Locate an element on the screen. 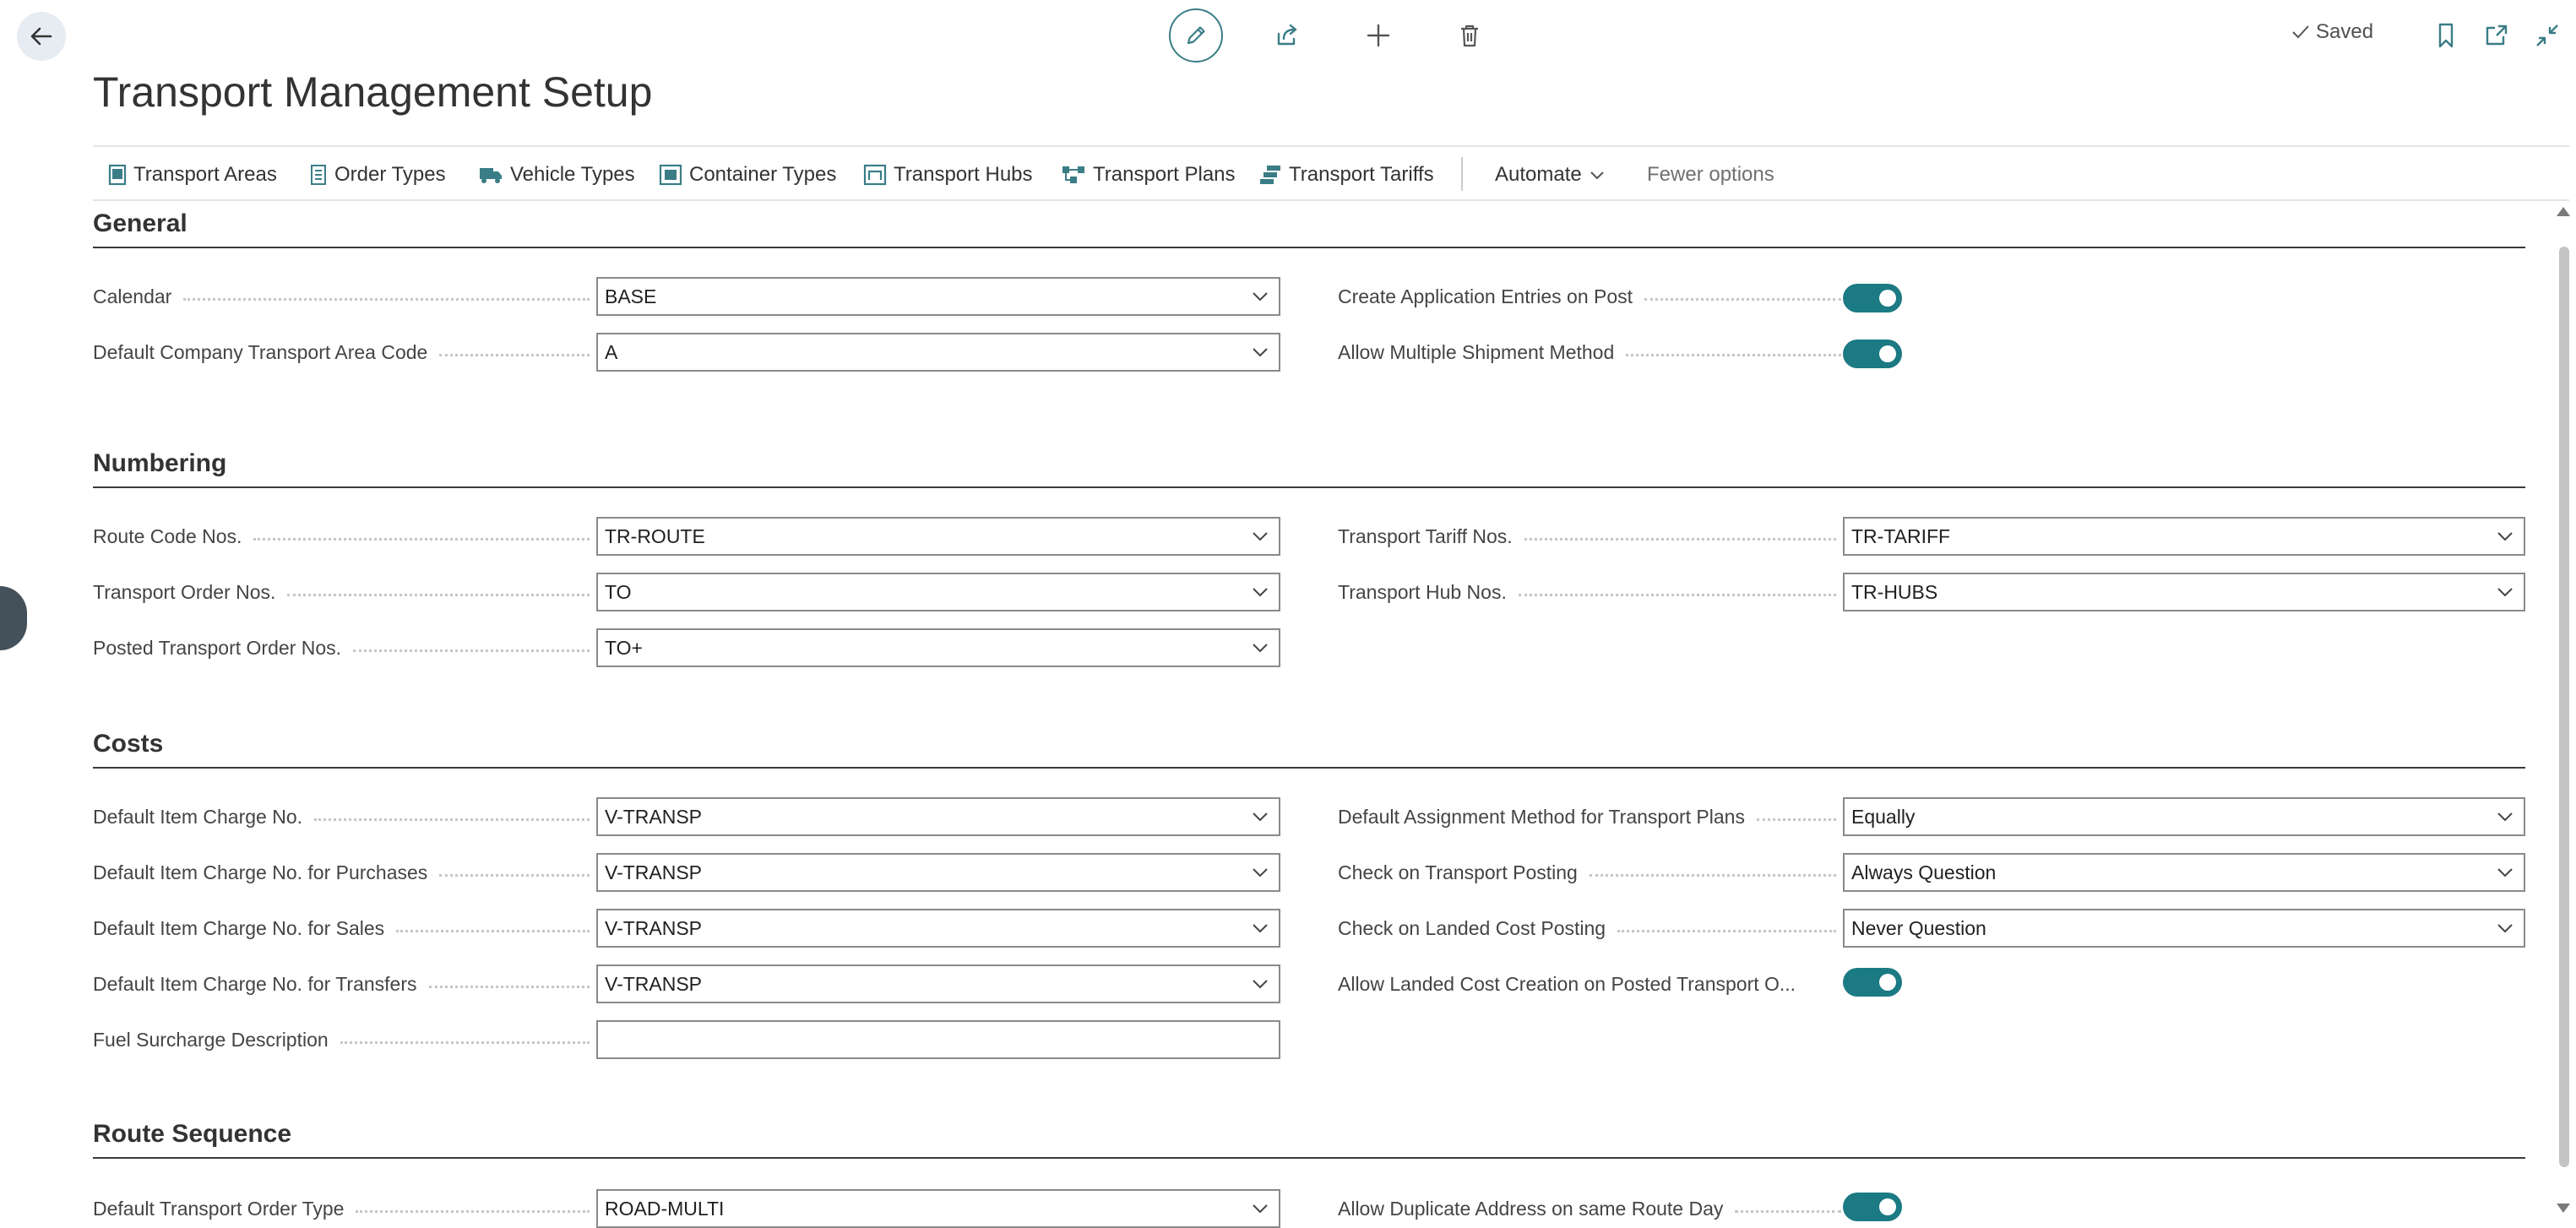 The image size is (2576, 1228). section-title-costs: Costs is located at coordinates (128, 744).